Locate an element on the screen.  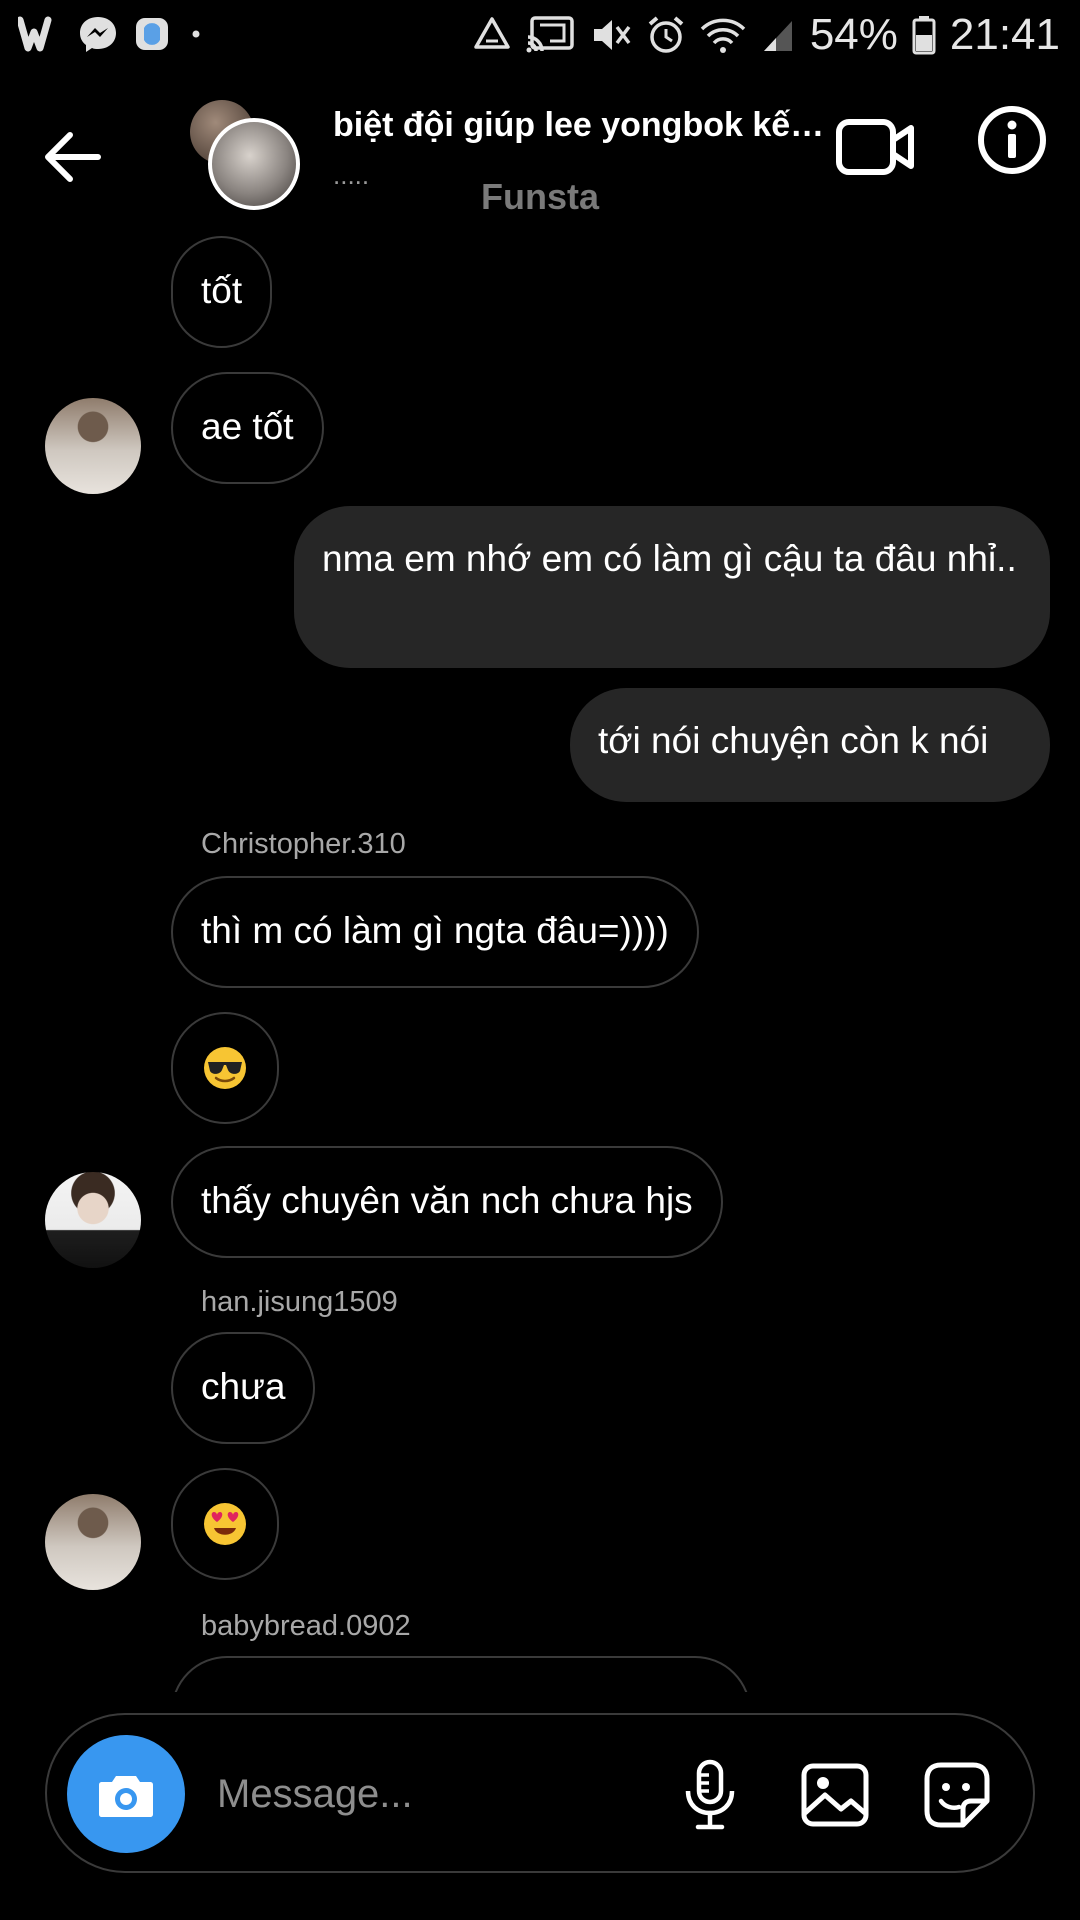
message-text: tới nói chuyện còn k nói is located at coordinates (793, 740).